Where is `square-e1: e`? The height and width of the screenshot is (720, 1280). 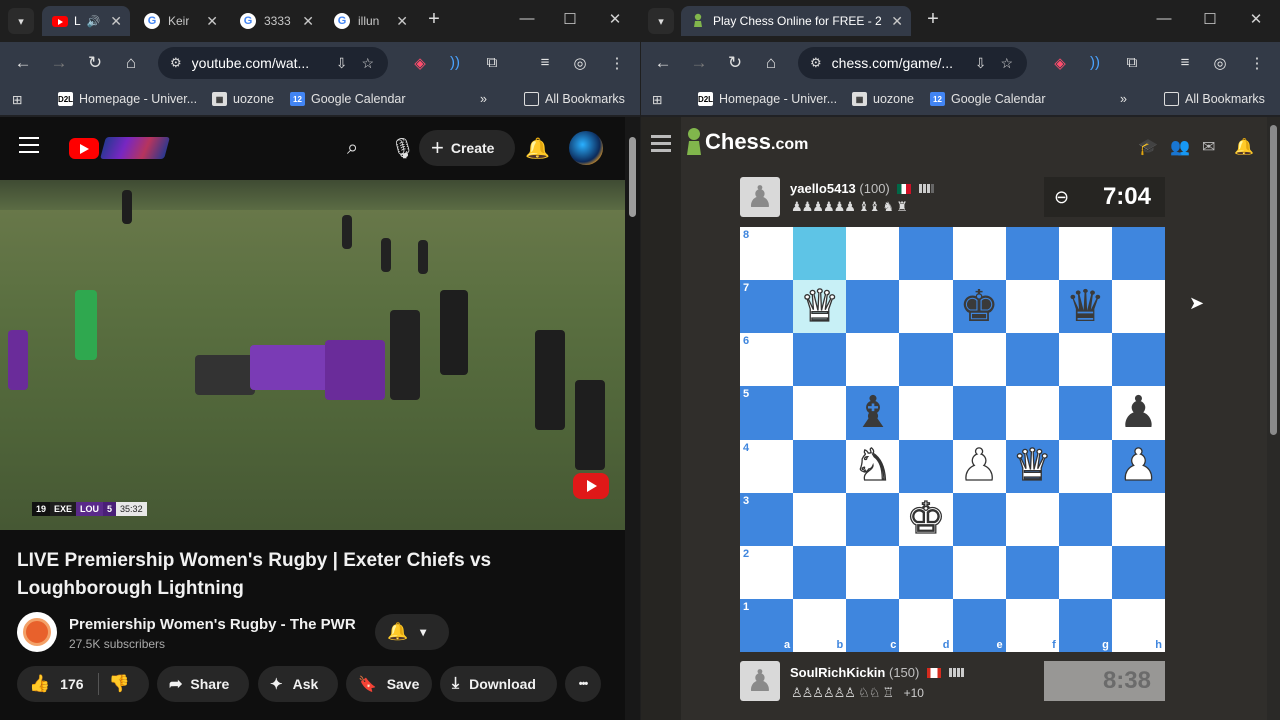
square-e1: e is located at coordinates (979, 625).